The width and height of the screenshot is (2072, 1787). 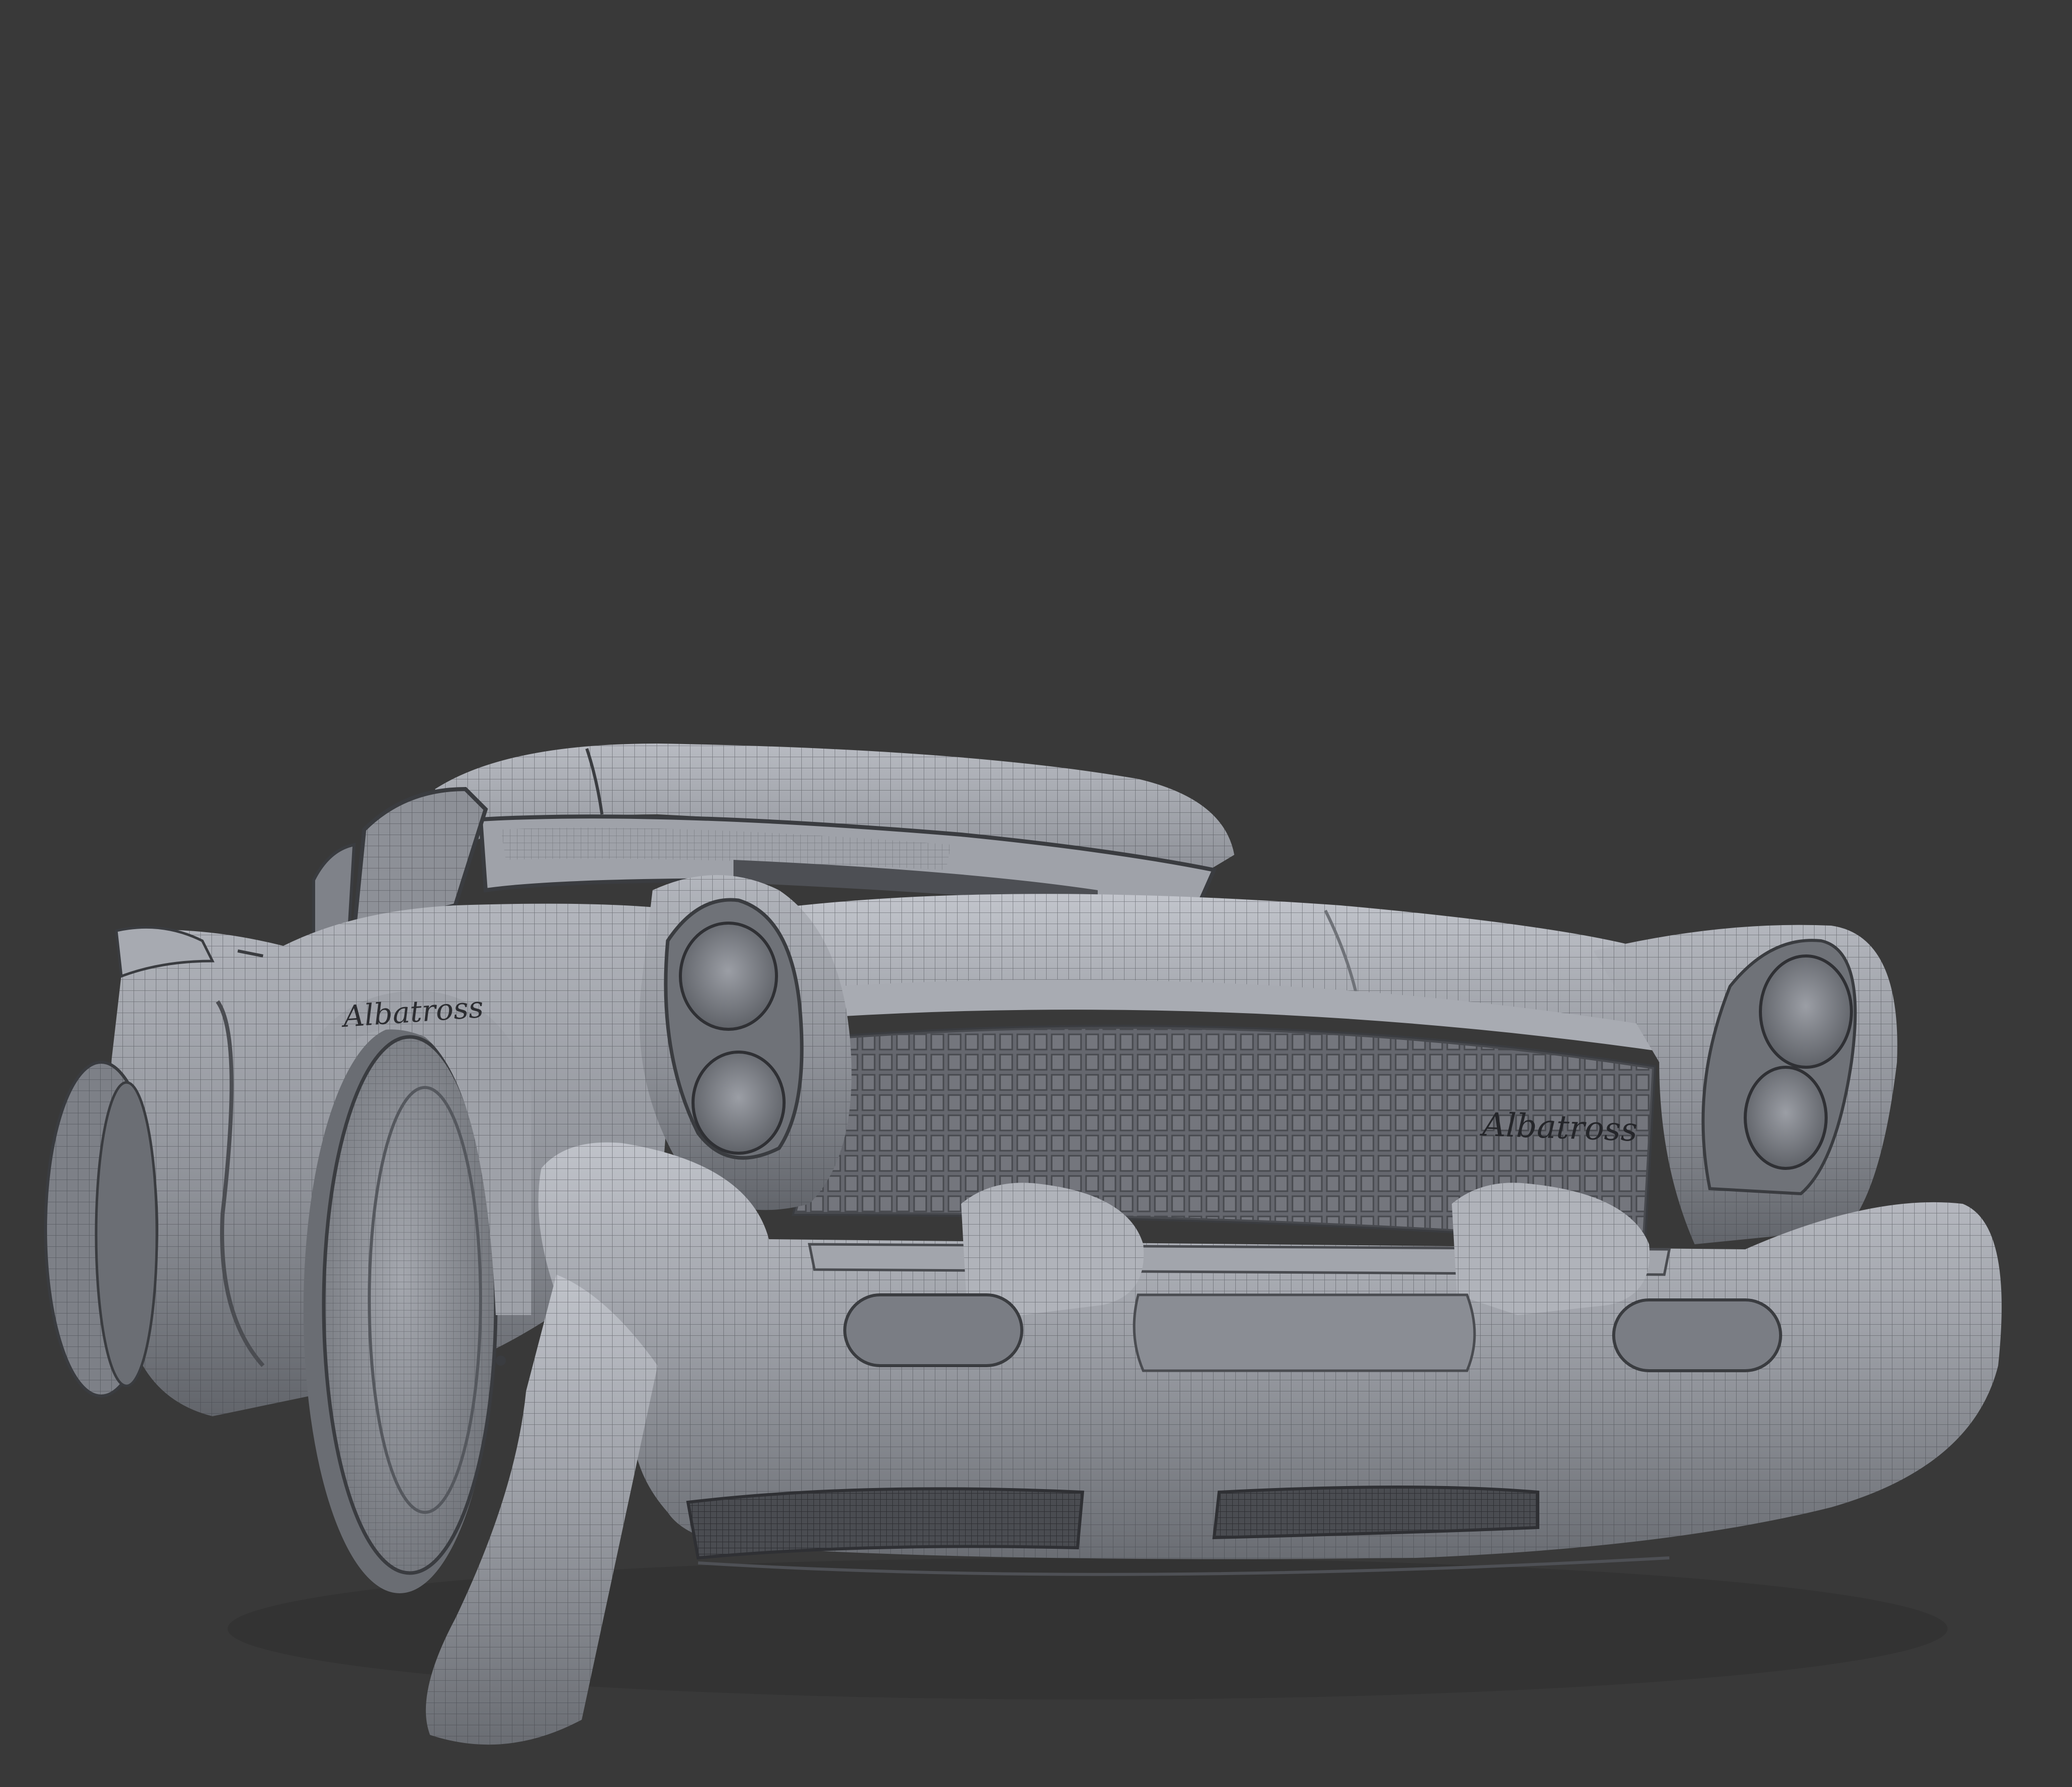 I want to click on bumper-recess-right, so click(x=1697, y=1335).